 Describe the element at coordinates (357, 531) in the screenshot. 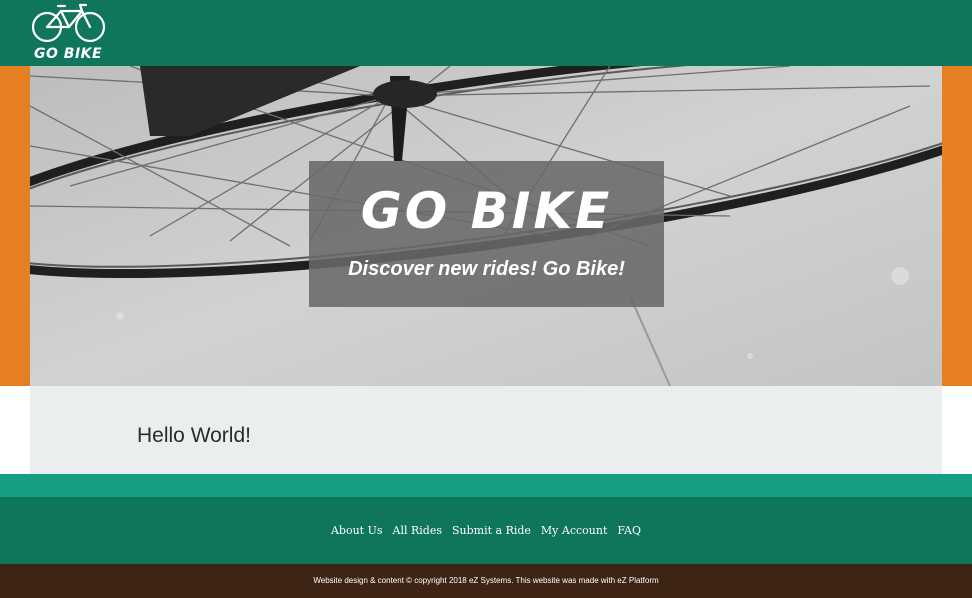

I see `footer-link-about-us: About Us` at that location.